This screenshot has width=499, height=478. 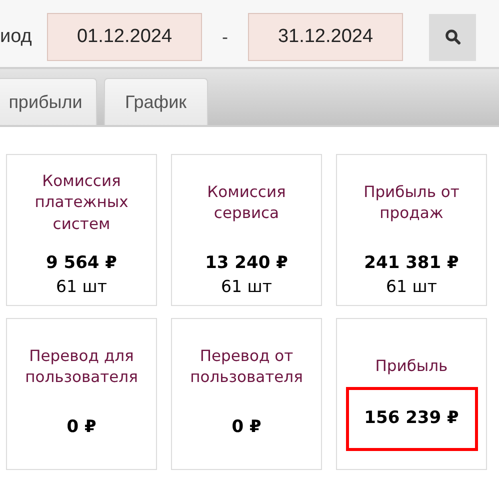 I want to click on tab: График, so click(x=156, y=101).